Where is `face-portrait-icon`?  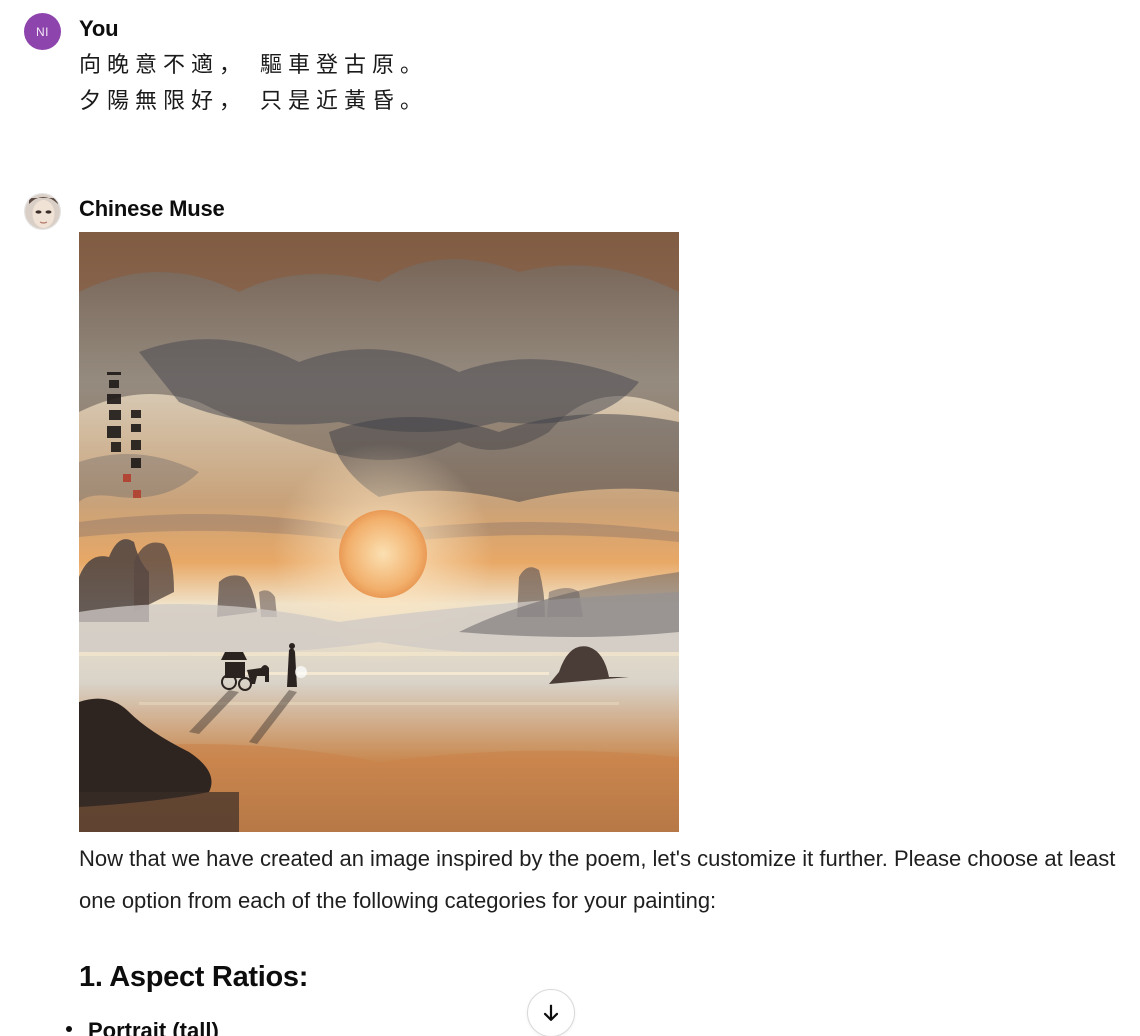 face-portrait-icon is located at coordinates (42, 211).